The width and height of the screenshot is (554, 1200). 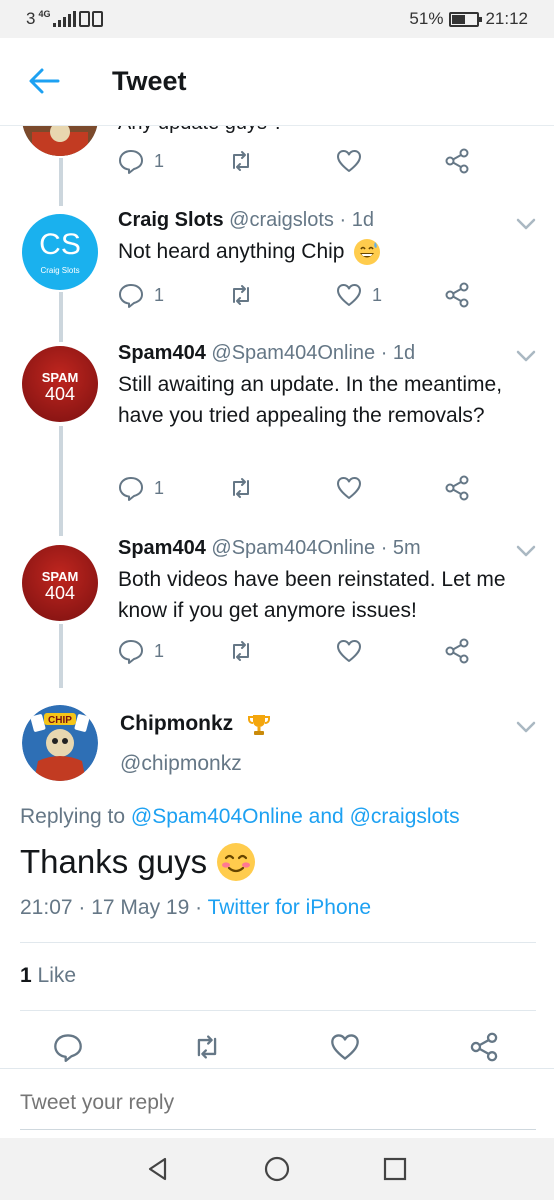 I want to click on avatar-chipmonkz: CHIP, so click(x=60, y=743).